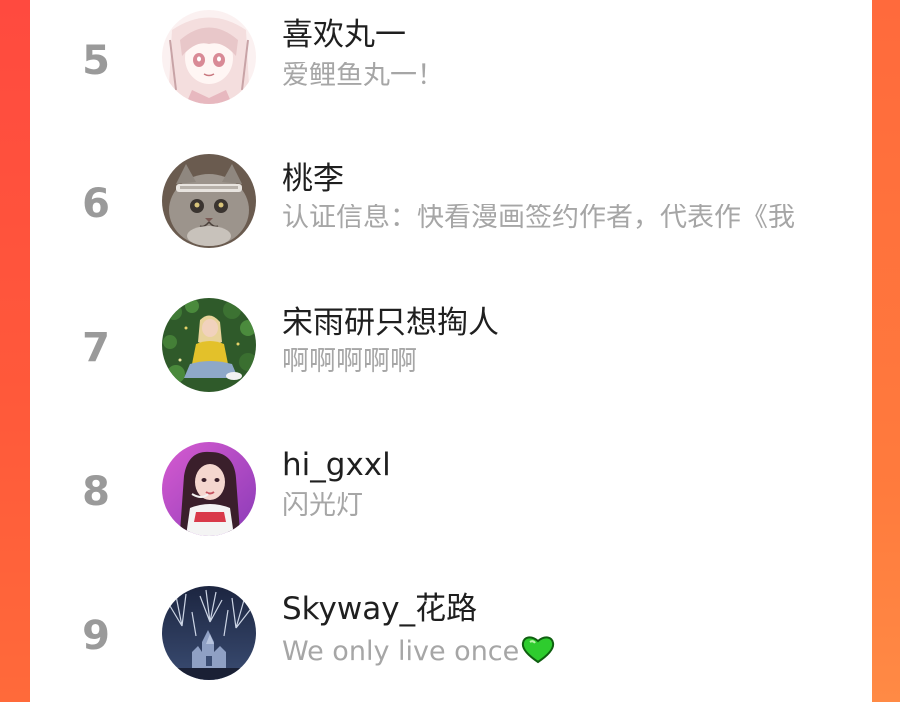 This screenshot has width=900, height=702. Describe the element at coordinates (390, 323) in the screenshot. I see `user-name: 宋雨研只想掏人` at that location.